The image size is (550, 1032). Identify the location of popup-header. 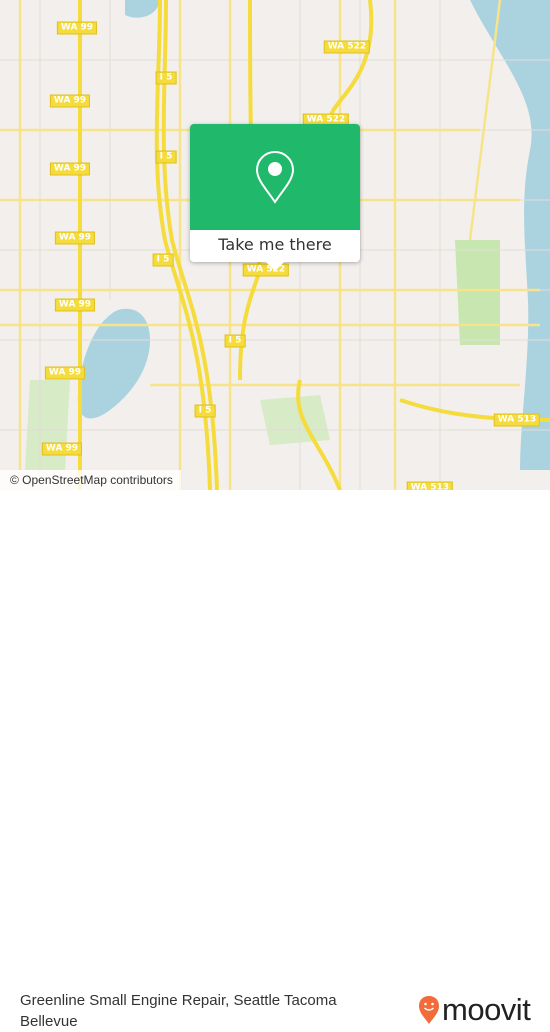
(275, 177).